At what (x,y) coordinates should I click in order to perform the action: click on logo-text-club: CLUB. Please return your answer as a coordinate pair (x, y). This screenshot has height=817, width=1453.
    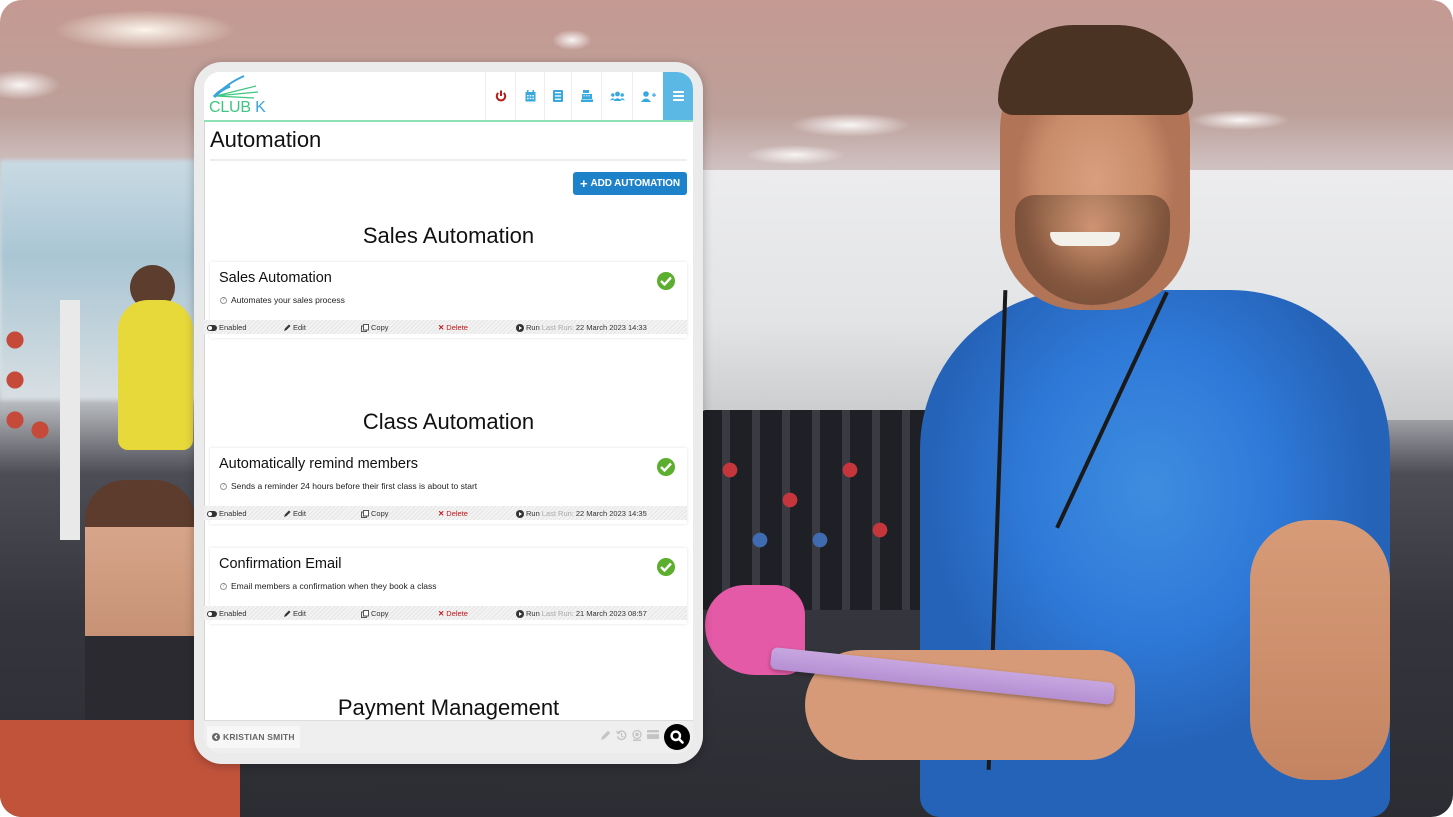
    Looking at the image, I should click on (230, 107).